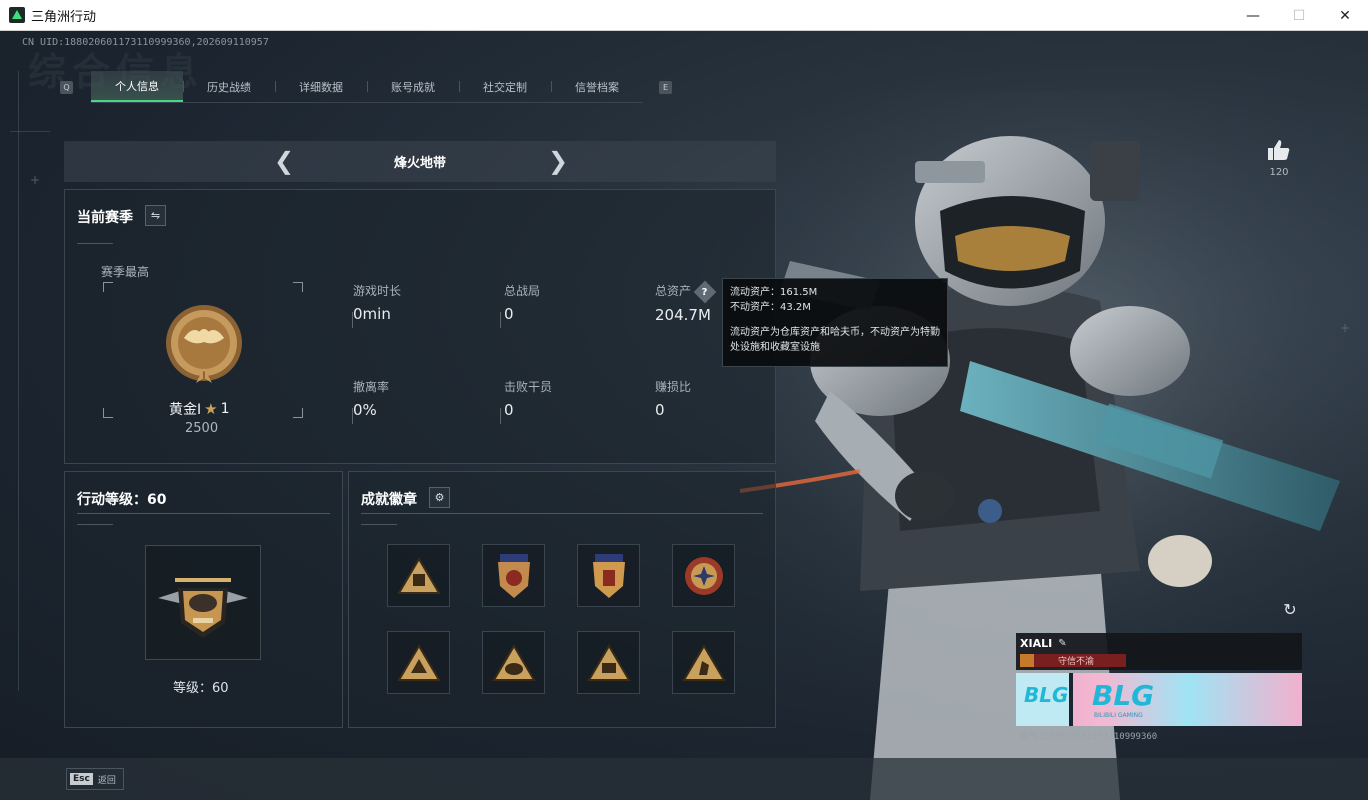 This screenshot has height=800, width=1368. I want to click on helicopter-level-emblem-icon, so click(203, 607).